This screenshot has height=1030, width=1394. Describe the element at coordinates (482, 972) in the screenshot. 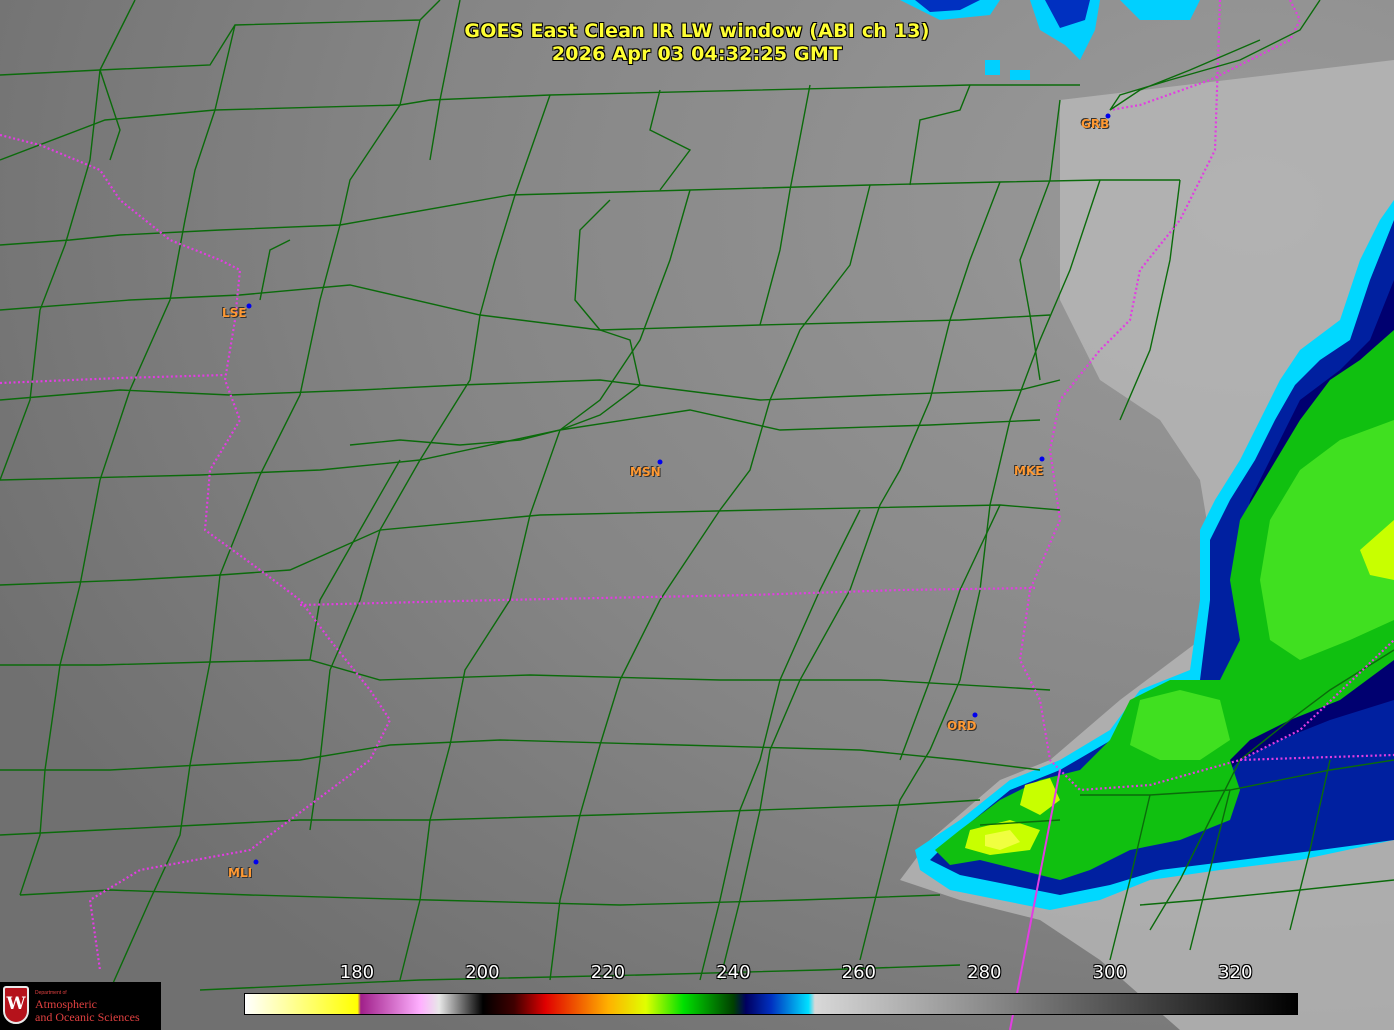

I see `colorbar-tick-200: 200` at that location.